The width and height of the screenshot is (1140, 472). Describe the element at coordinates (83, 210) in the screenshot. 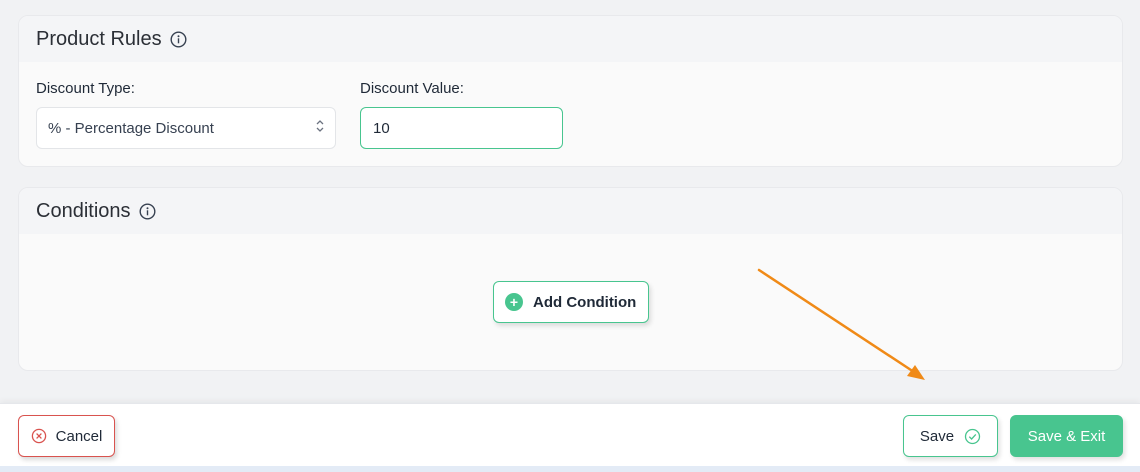

I see `conditions-title: Conditions` at that location.